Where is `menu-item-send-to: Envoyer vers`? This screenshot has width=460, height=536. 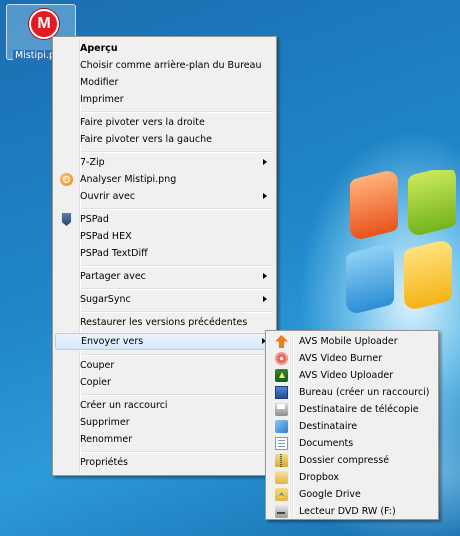
menu-item-send-to: Envoyer vers is located at coordinates (164, 341).